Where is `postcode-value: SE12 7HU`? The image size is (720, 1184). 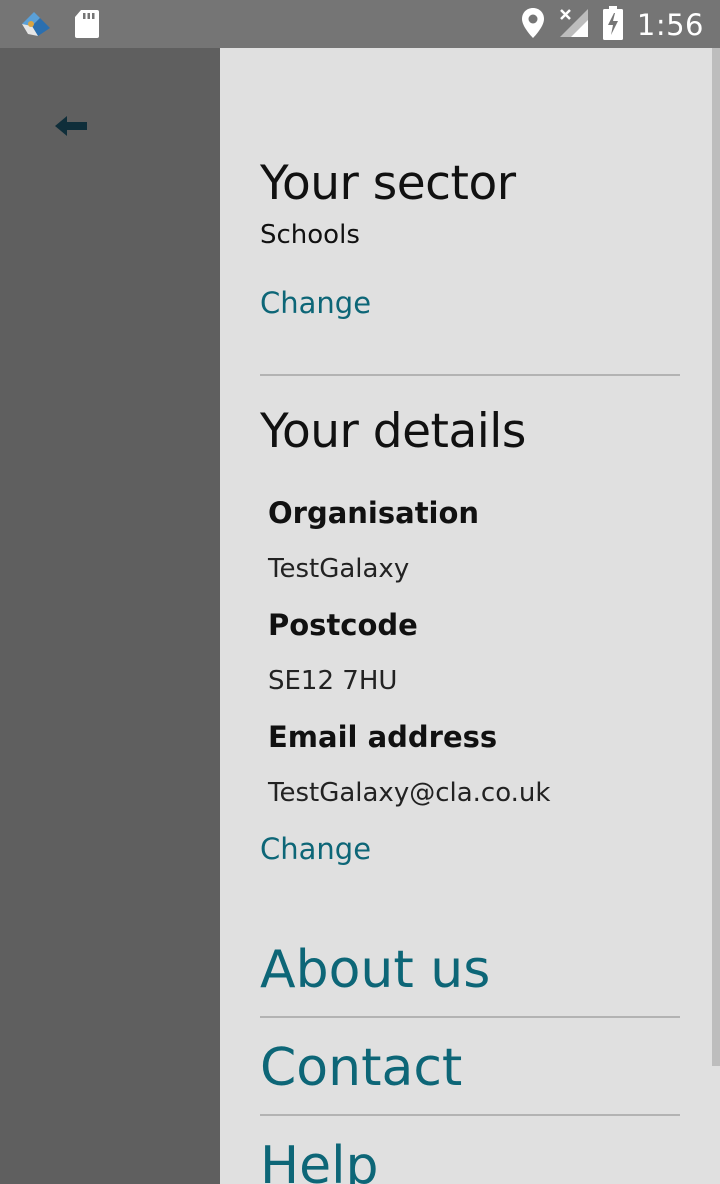 postcode-value: SE12 7HU is located at coordinates (333, 681).